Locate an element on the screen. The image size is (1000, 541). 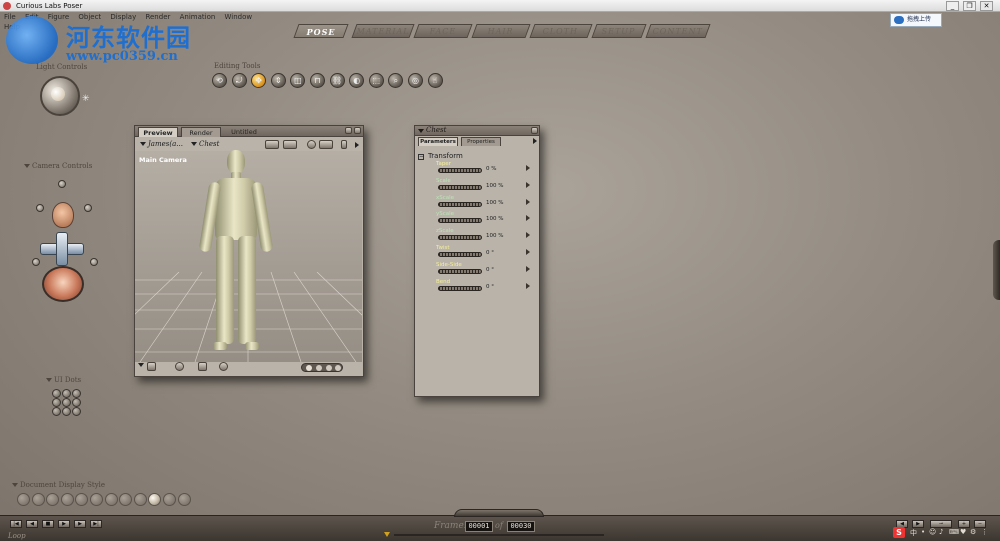
figure-head is located at coordinates (236, 162).